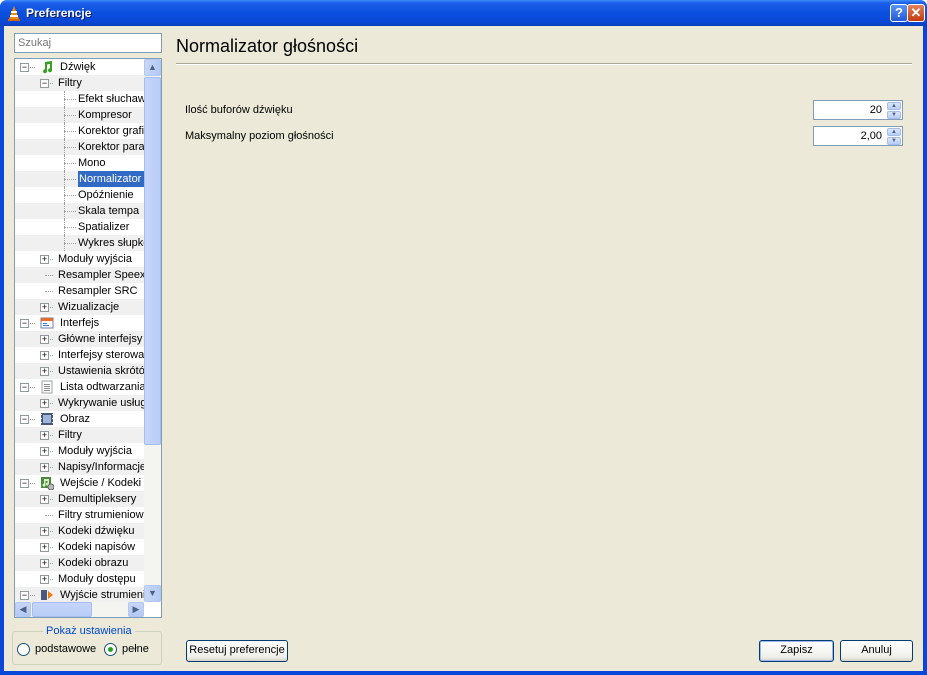  I want to click on tree-horizontal-scrollbar: ◀ ▶, so click(79, 609).